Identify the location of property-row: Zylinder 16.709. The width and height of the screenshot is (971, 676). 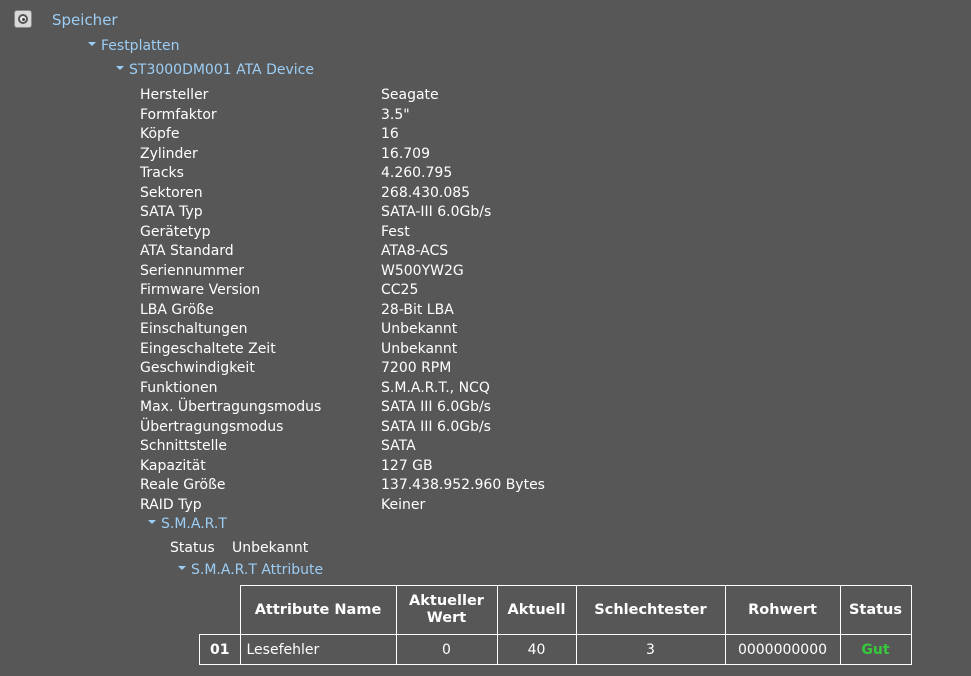
(390, 155).